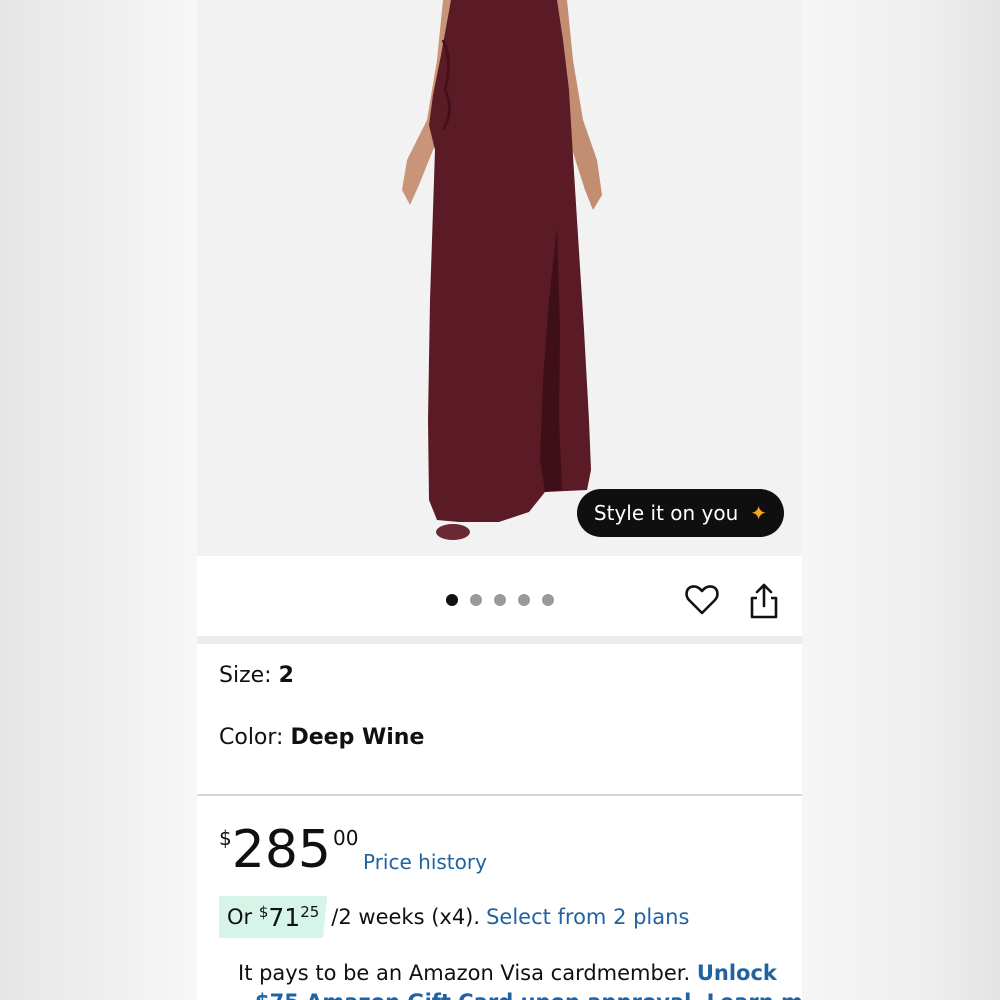 The height and width of the screenshot is (1000, 1000). What do you see at coordinates (284, 917) in the screenshot?
I see `installment-whole: 71` at bounding box center [284, 917].